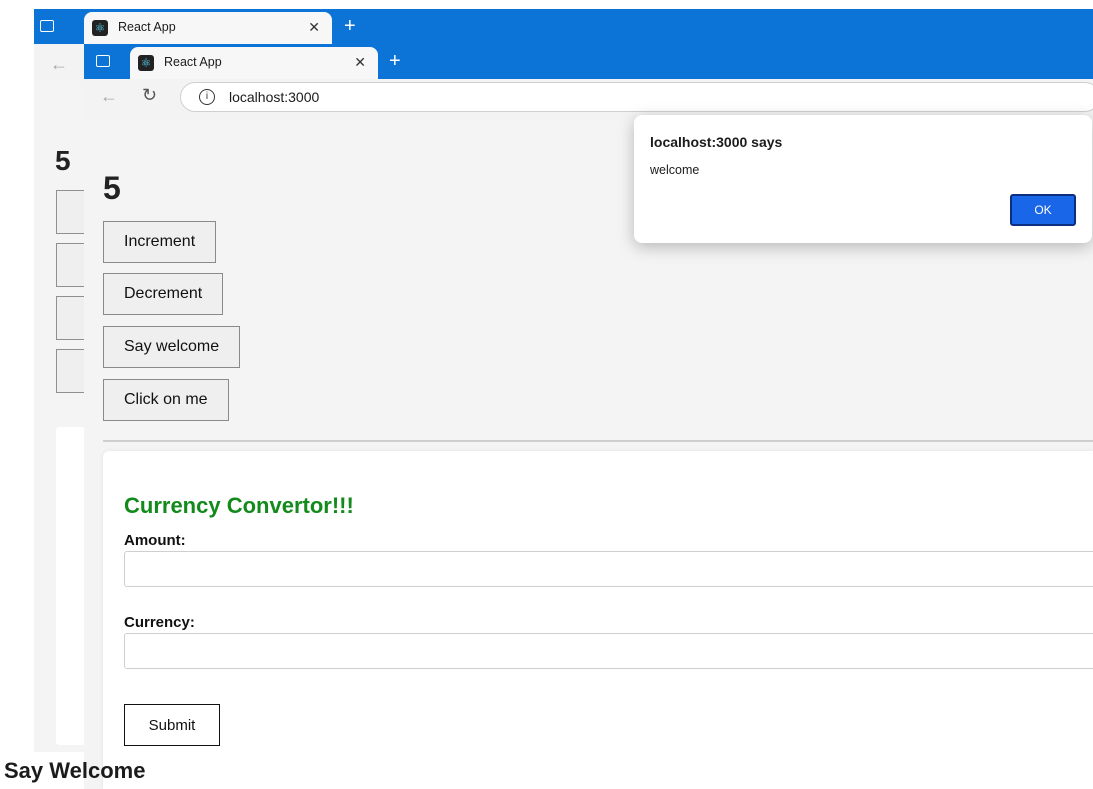 The height and width of the screenshot is (789, 1093). What do you see at coordinates (193, 62) in the screenshot?
I see `front-tab-title: React App` at bounding box center [193, 62].